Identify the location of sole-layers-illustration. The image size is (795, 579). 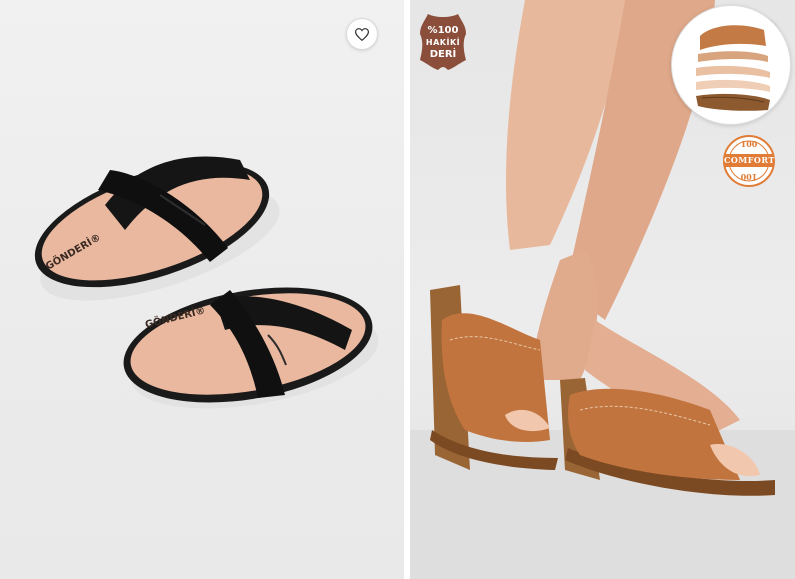
(733, 68).